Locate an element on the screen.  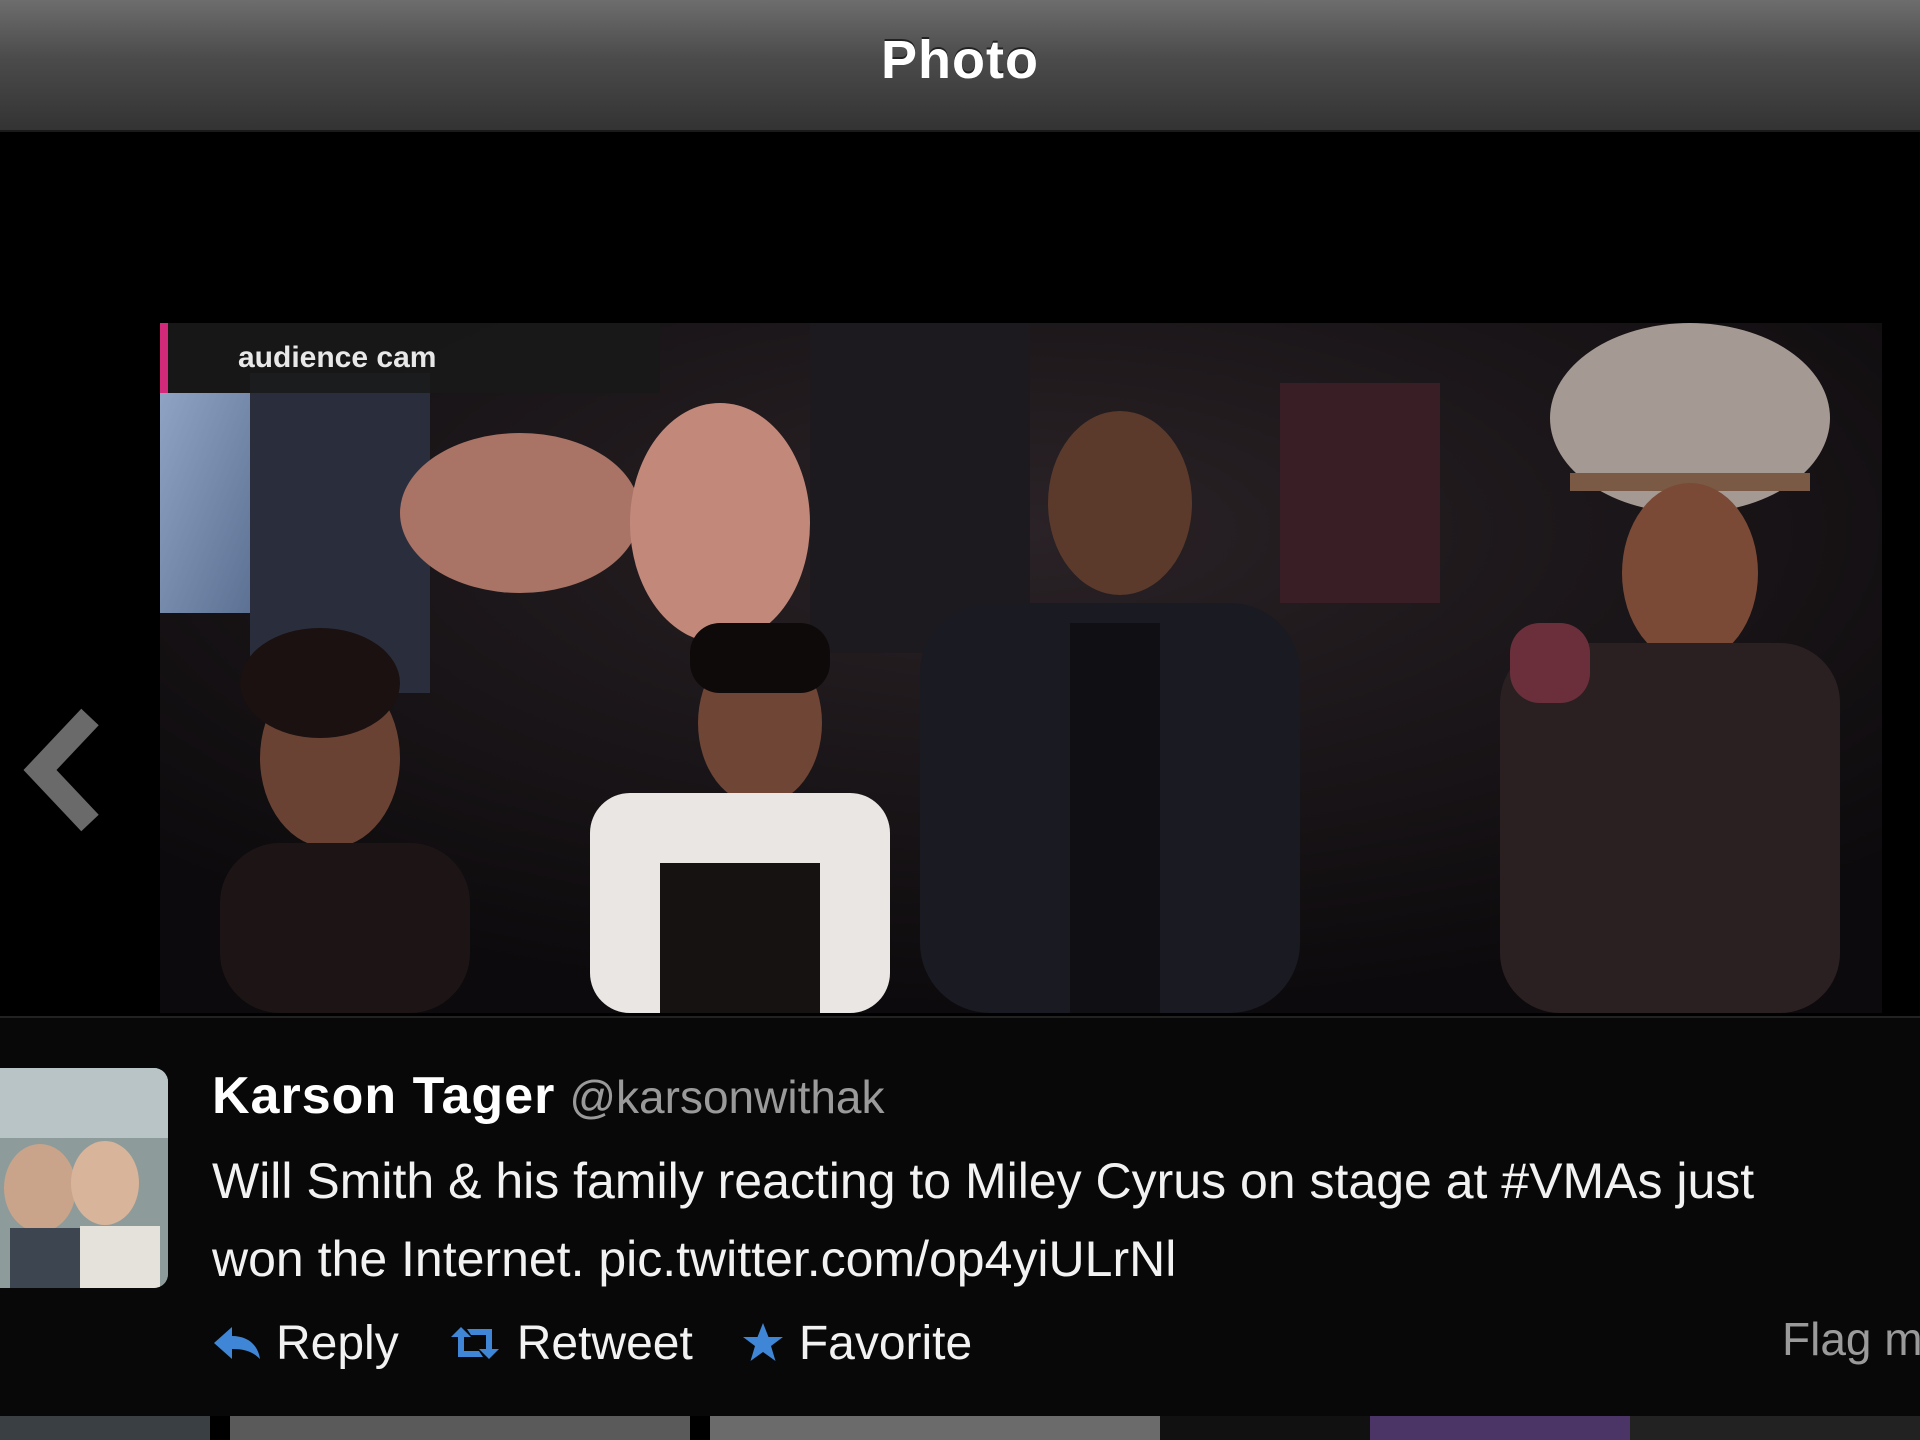
page-title: Photo is located at coordinates (960, 60).